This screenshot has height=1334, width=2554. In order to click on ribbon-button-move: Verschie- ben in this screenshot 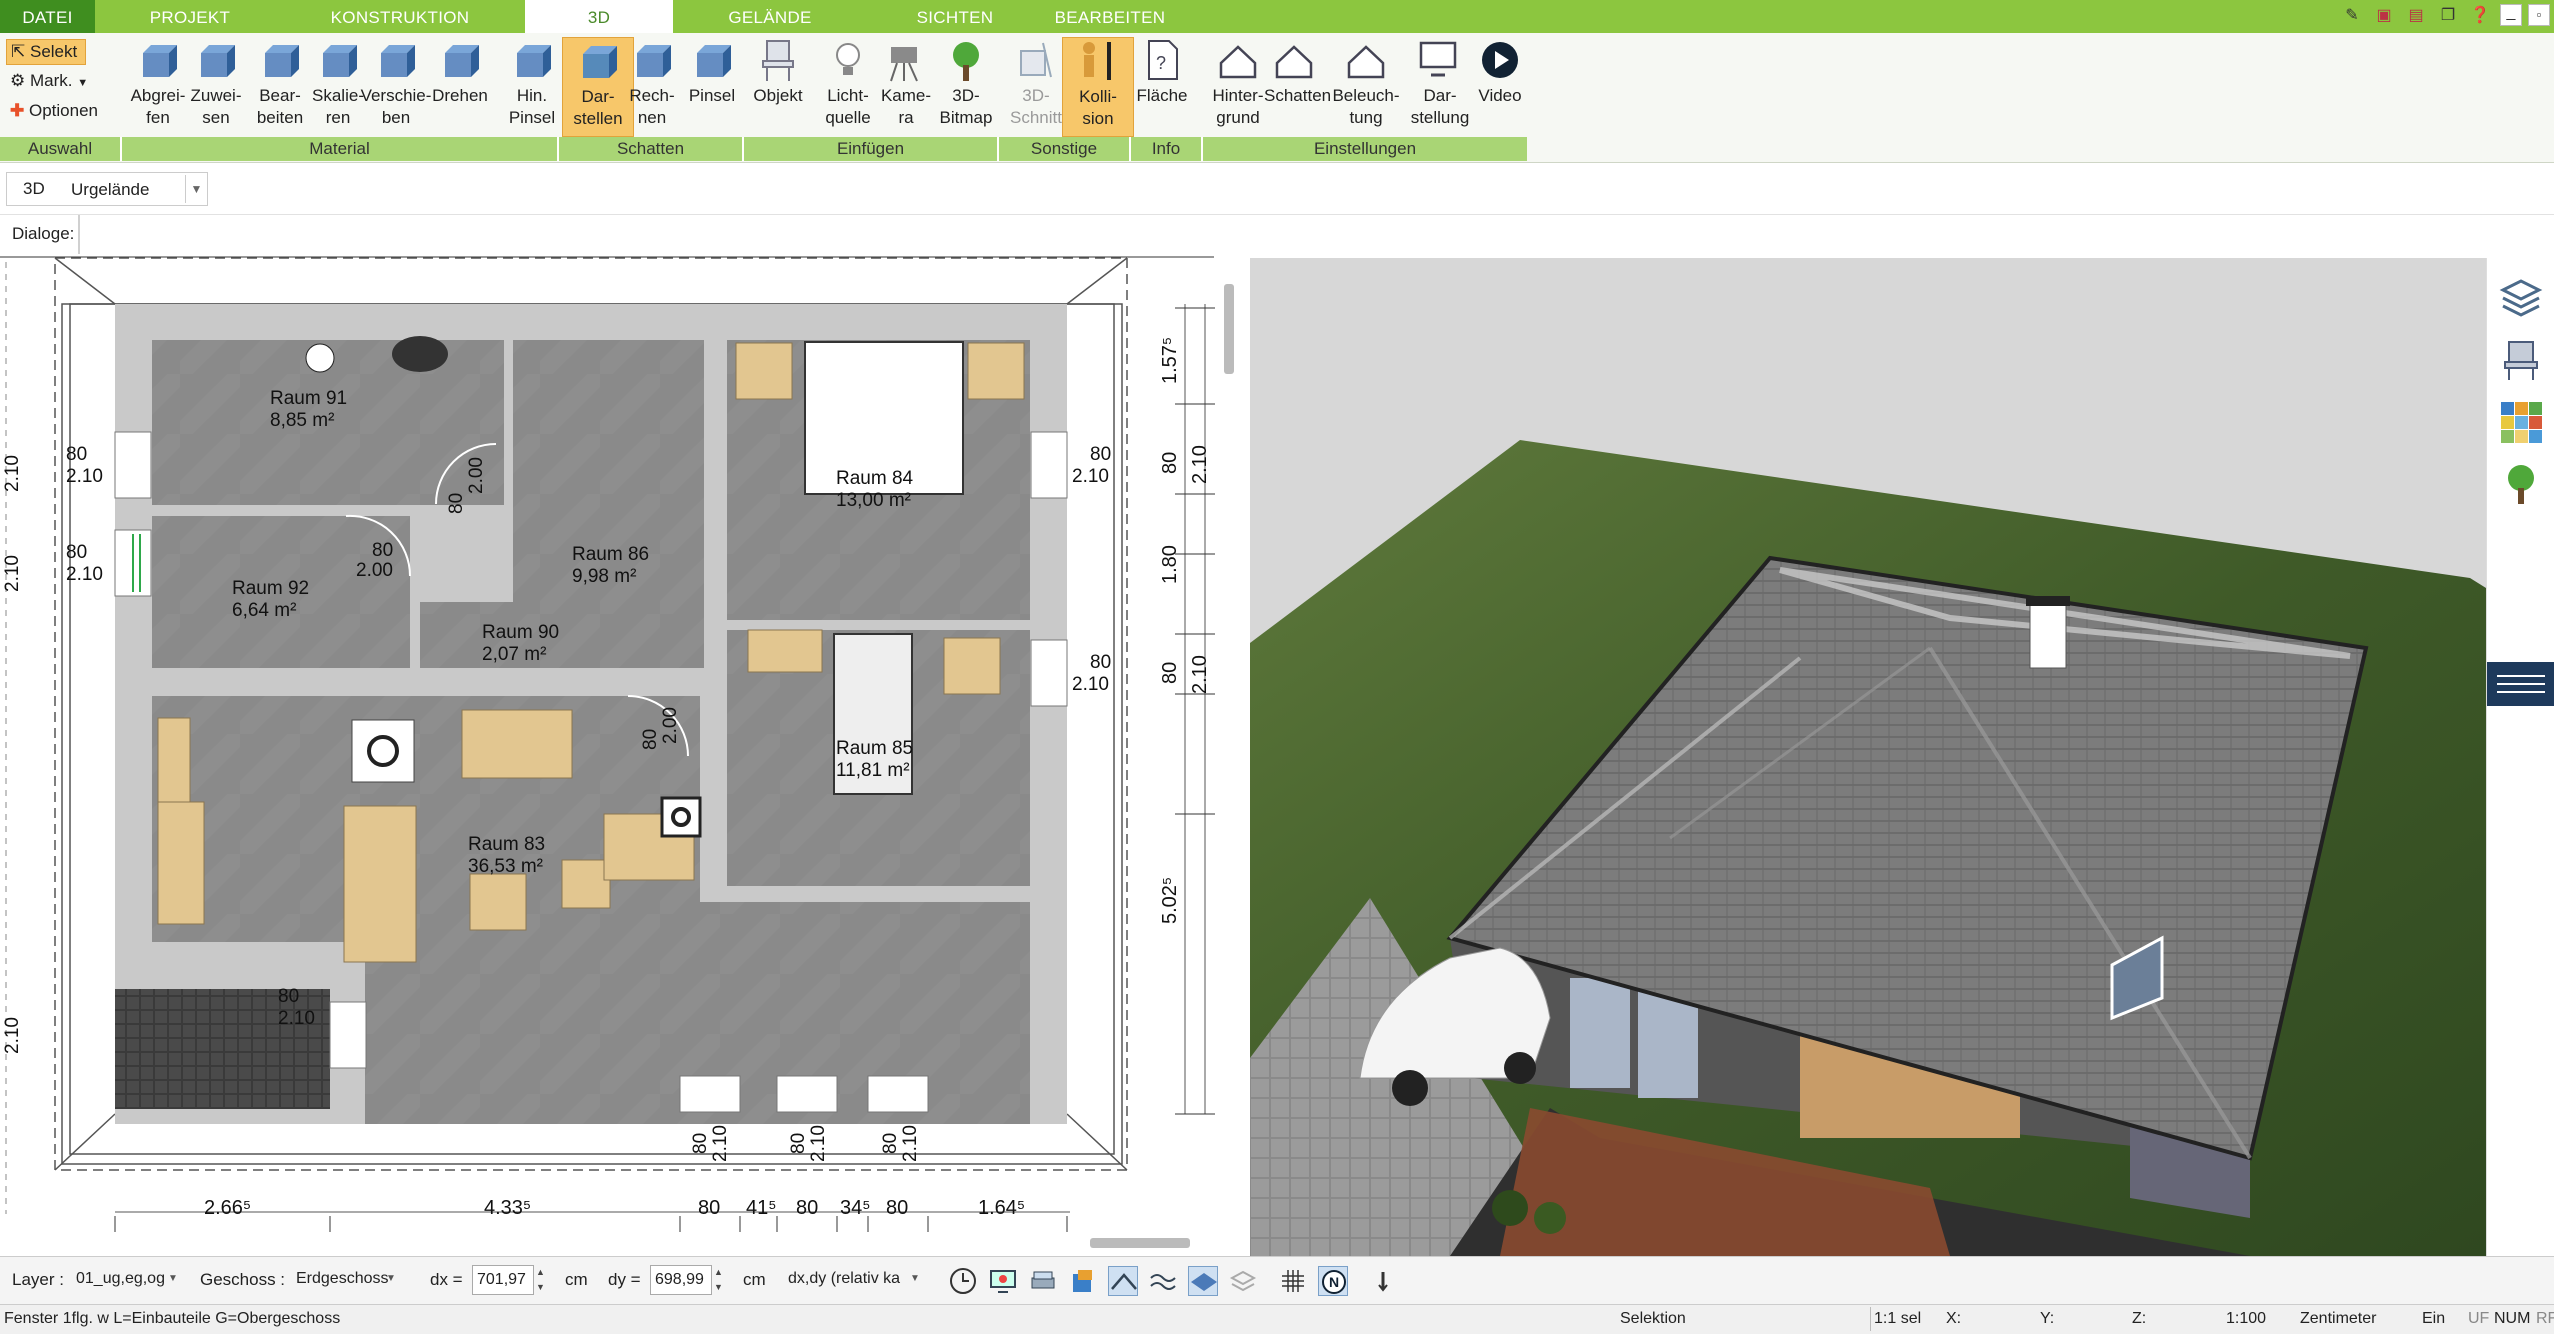, I will do `click(396, 87)`.